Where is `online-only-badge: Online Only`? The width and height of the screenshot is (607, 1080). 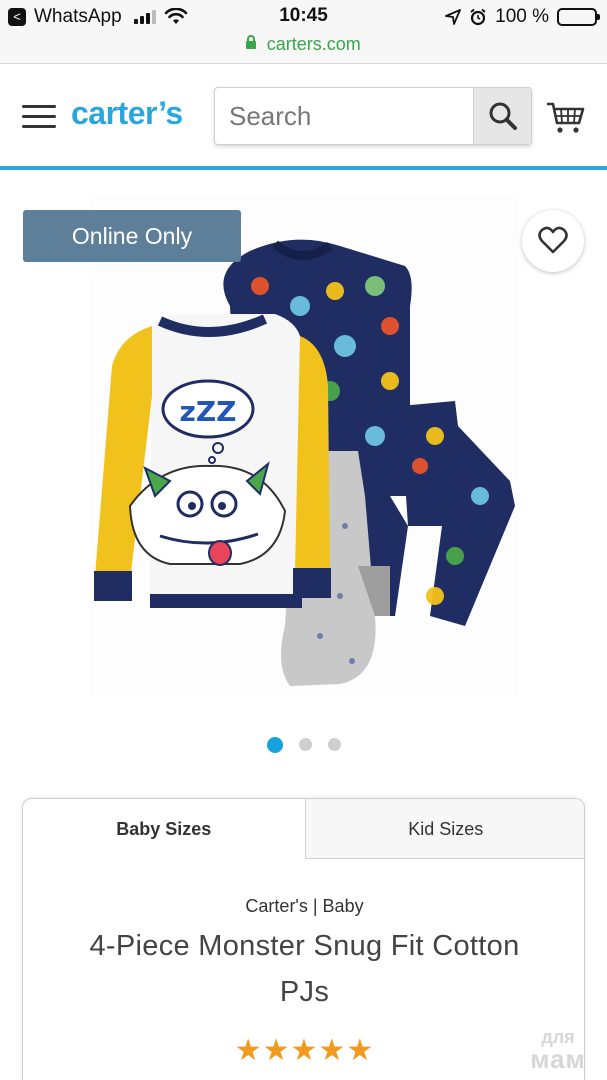
online-only-badge: Online Only is located at coordinates (132, 236).